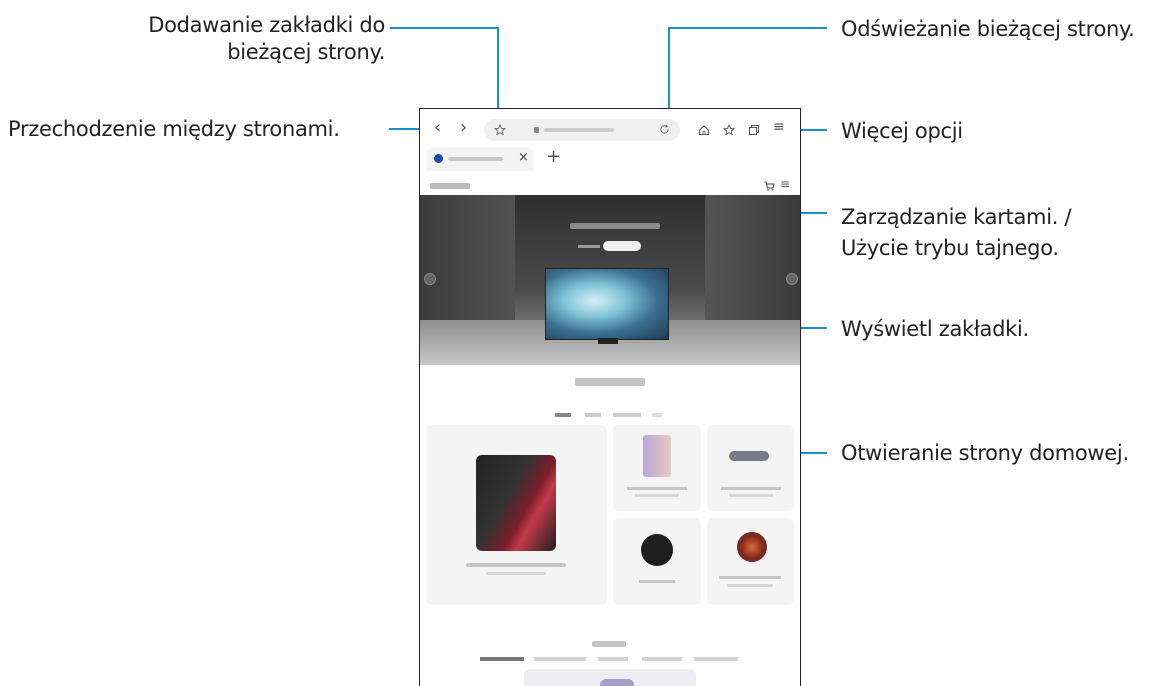 Image resolution: width=1171 pixels, height=686 pixels. What do you see at coordinates (754, 130) in the screenshot?
I see `tabs-icon` at bounding box center [754, 130].